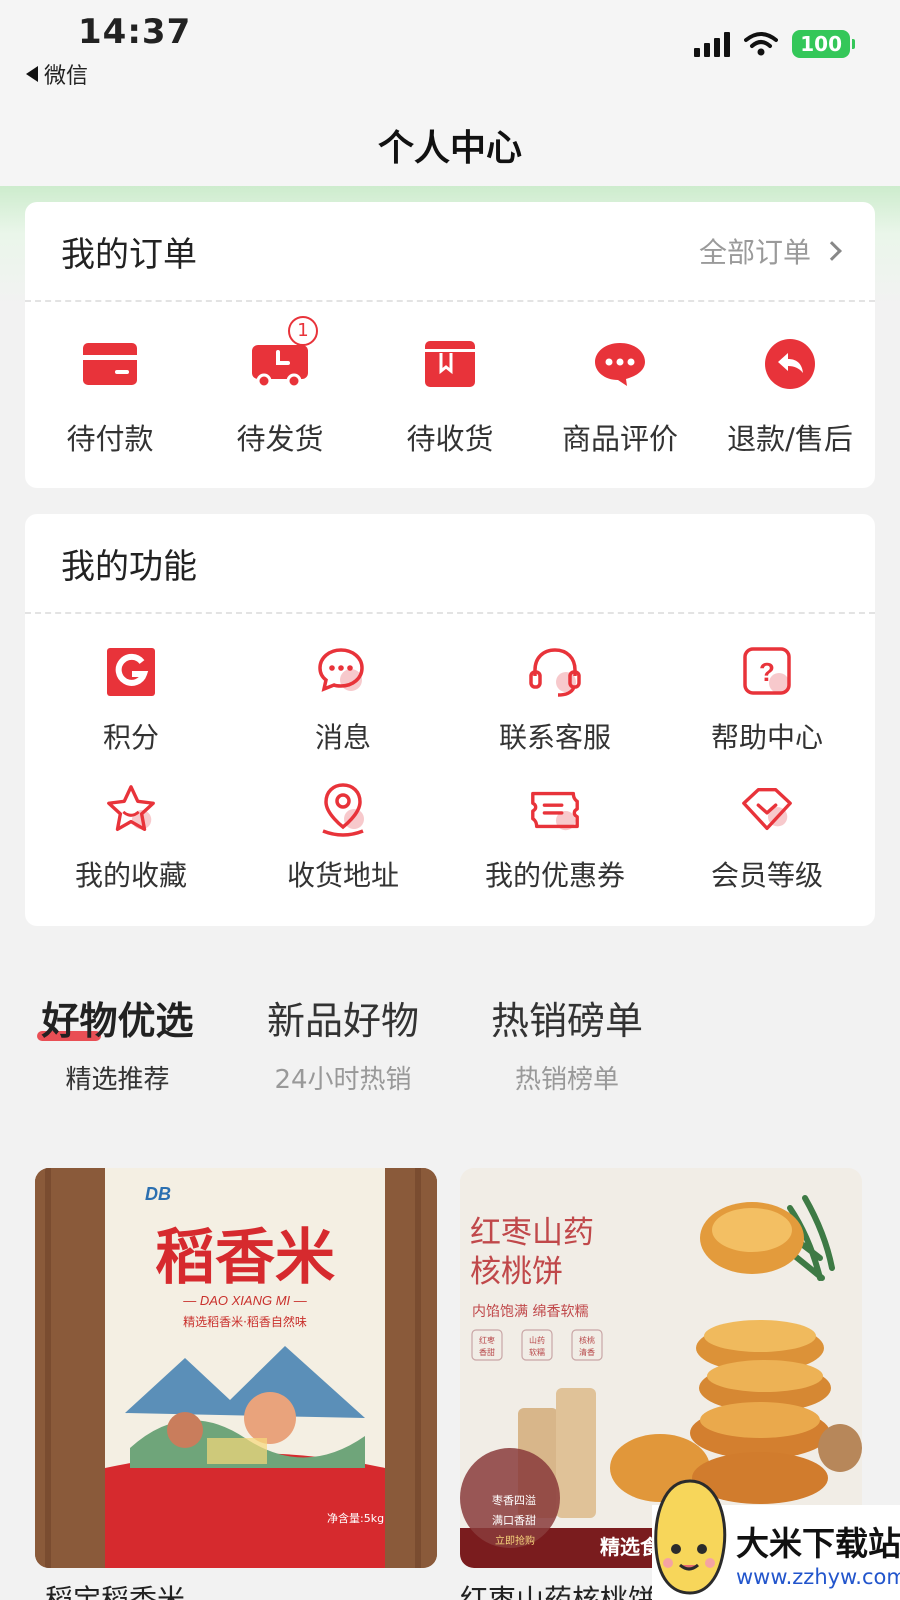  What do you see at coordinates (450, 1042) in the screenshot?
I see `product-tabs: 好物优选 精选推荐 新品好物 24小时热销 热销磅单 热销榜单` at bounding box center [450, 1042].